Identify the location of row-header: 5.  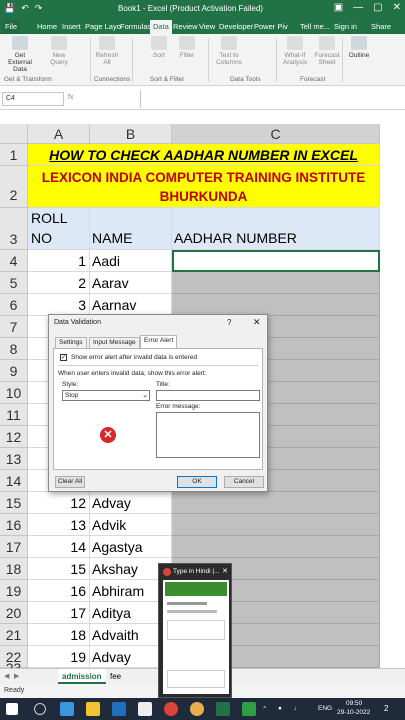
(14, 283).